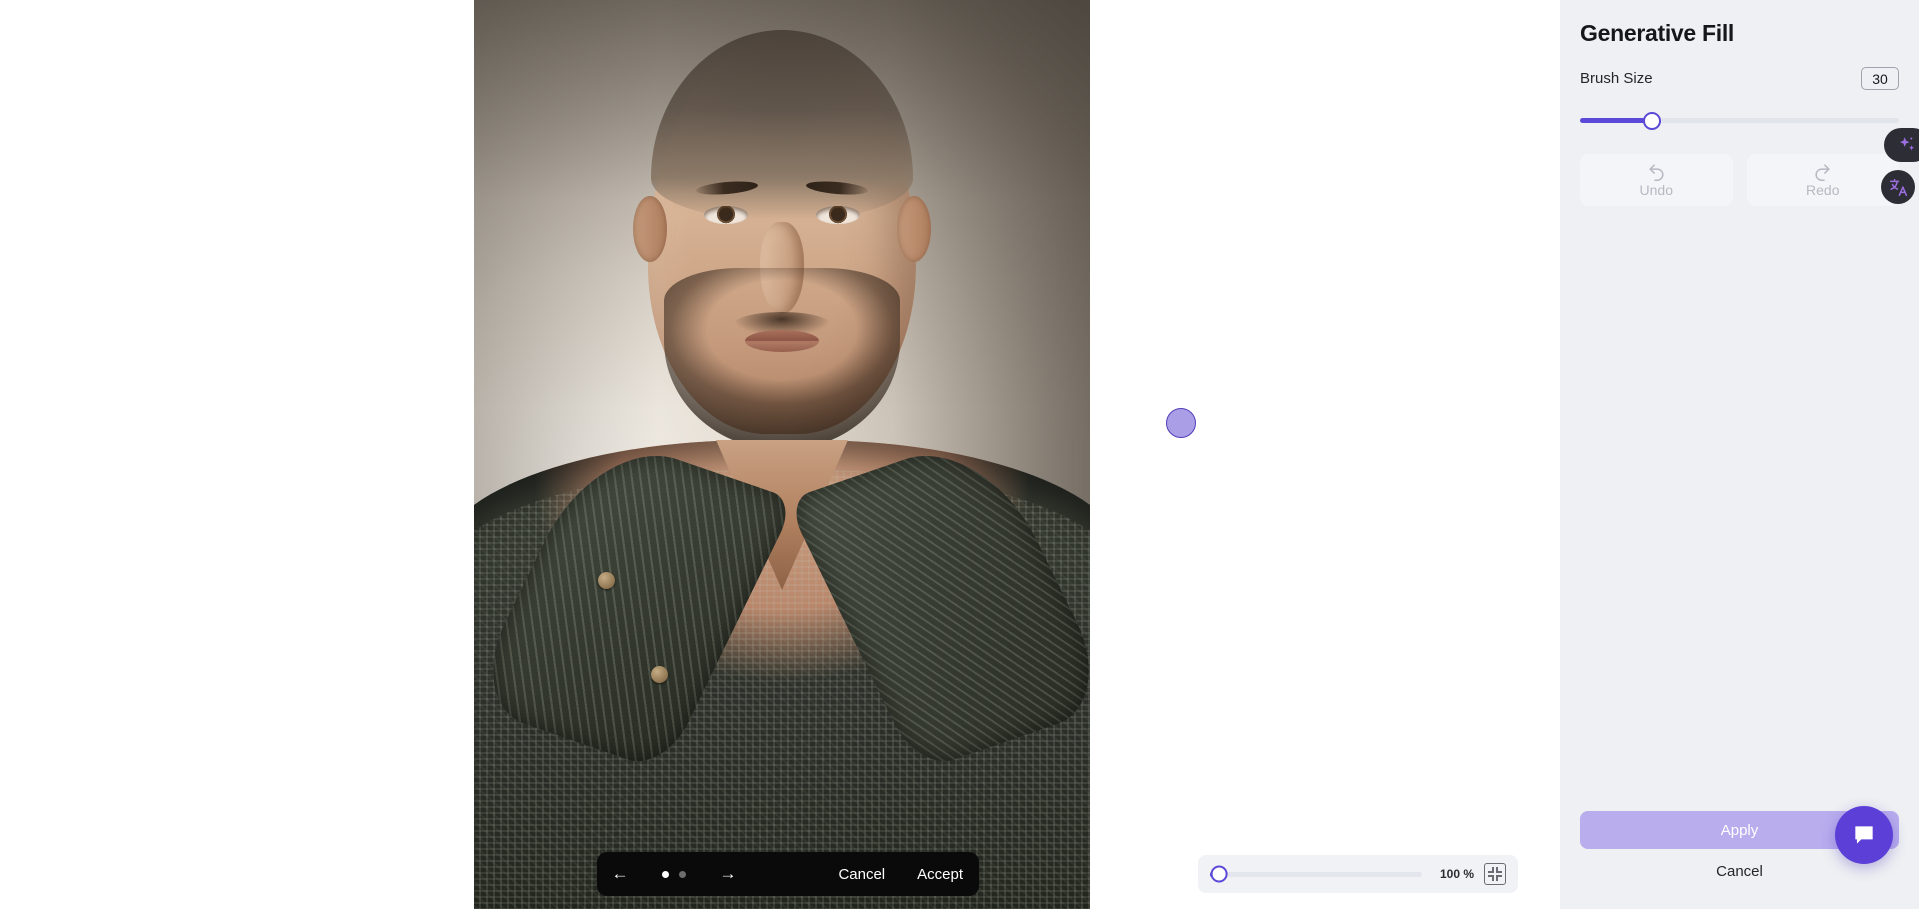 This screenshot has height=909, width=1919. Describe the element at coordinates (1880, 78) in the screenshot. I see `brush-size-input: 30` at that location.